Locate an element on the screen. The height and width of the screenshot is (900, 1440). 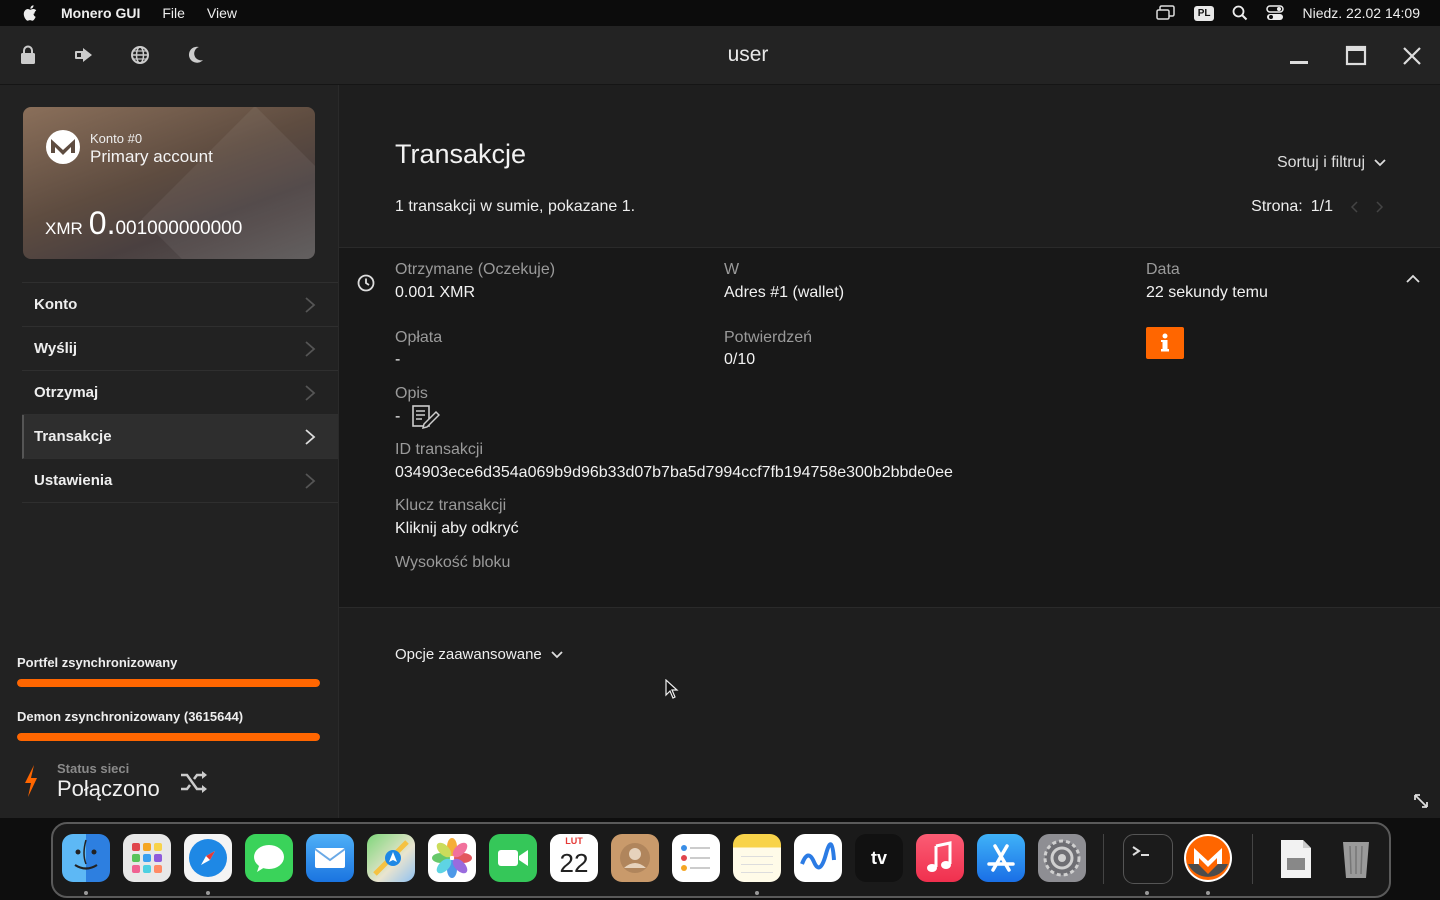
safari-running-dot is located at coordinates (208, 893).